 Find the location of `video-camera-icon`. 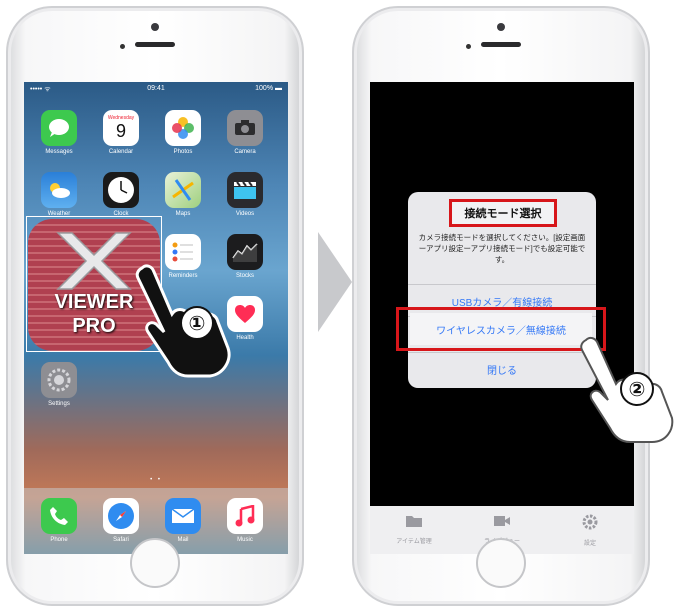

video-camera-icon is located at coordinates (502, 522).